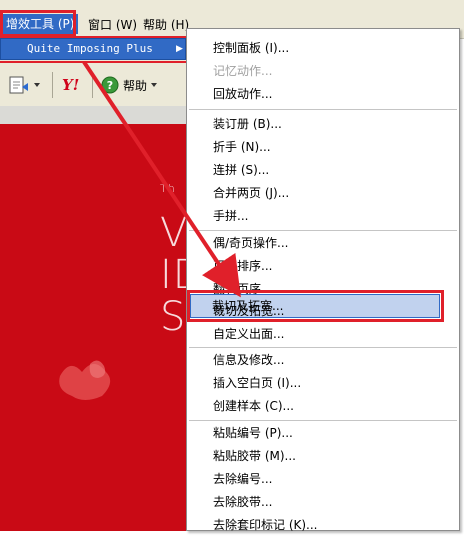 The image size is (464, 536). I want to click on document-tool-button, so click(25, 85).